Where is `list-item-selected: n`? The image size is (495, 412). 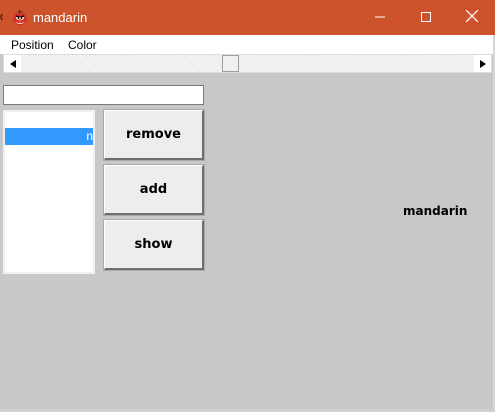
list-item-selected: n is located at coordinates (49, 136).